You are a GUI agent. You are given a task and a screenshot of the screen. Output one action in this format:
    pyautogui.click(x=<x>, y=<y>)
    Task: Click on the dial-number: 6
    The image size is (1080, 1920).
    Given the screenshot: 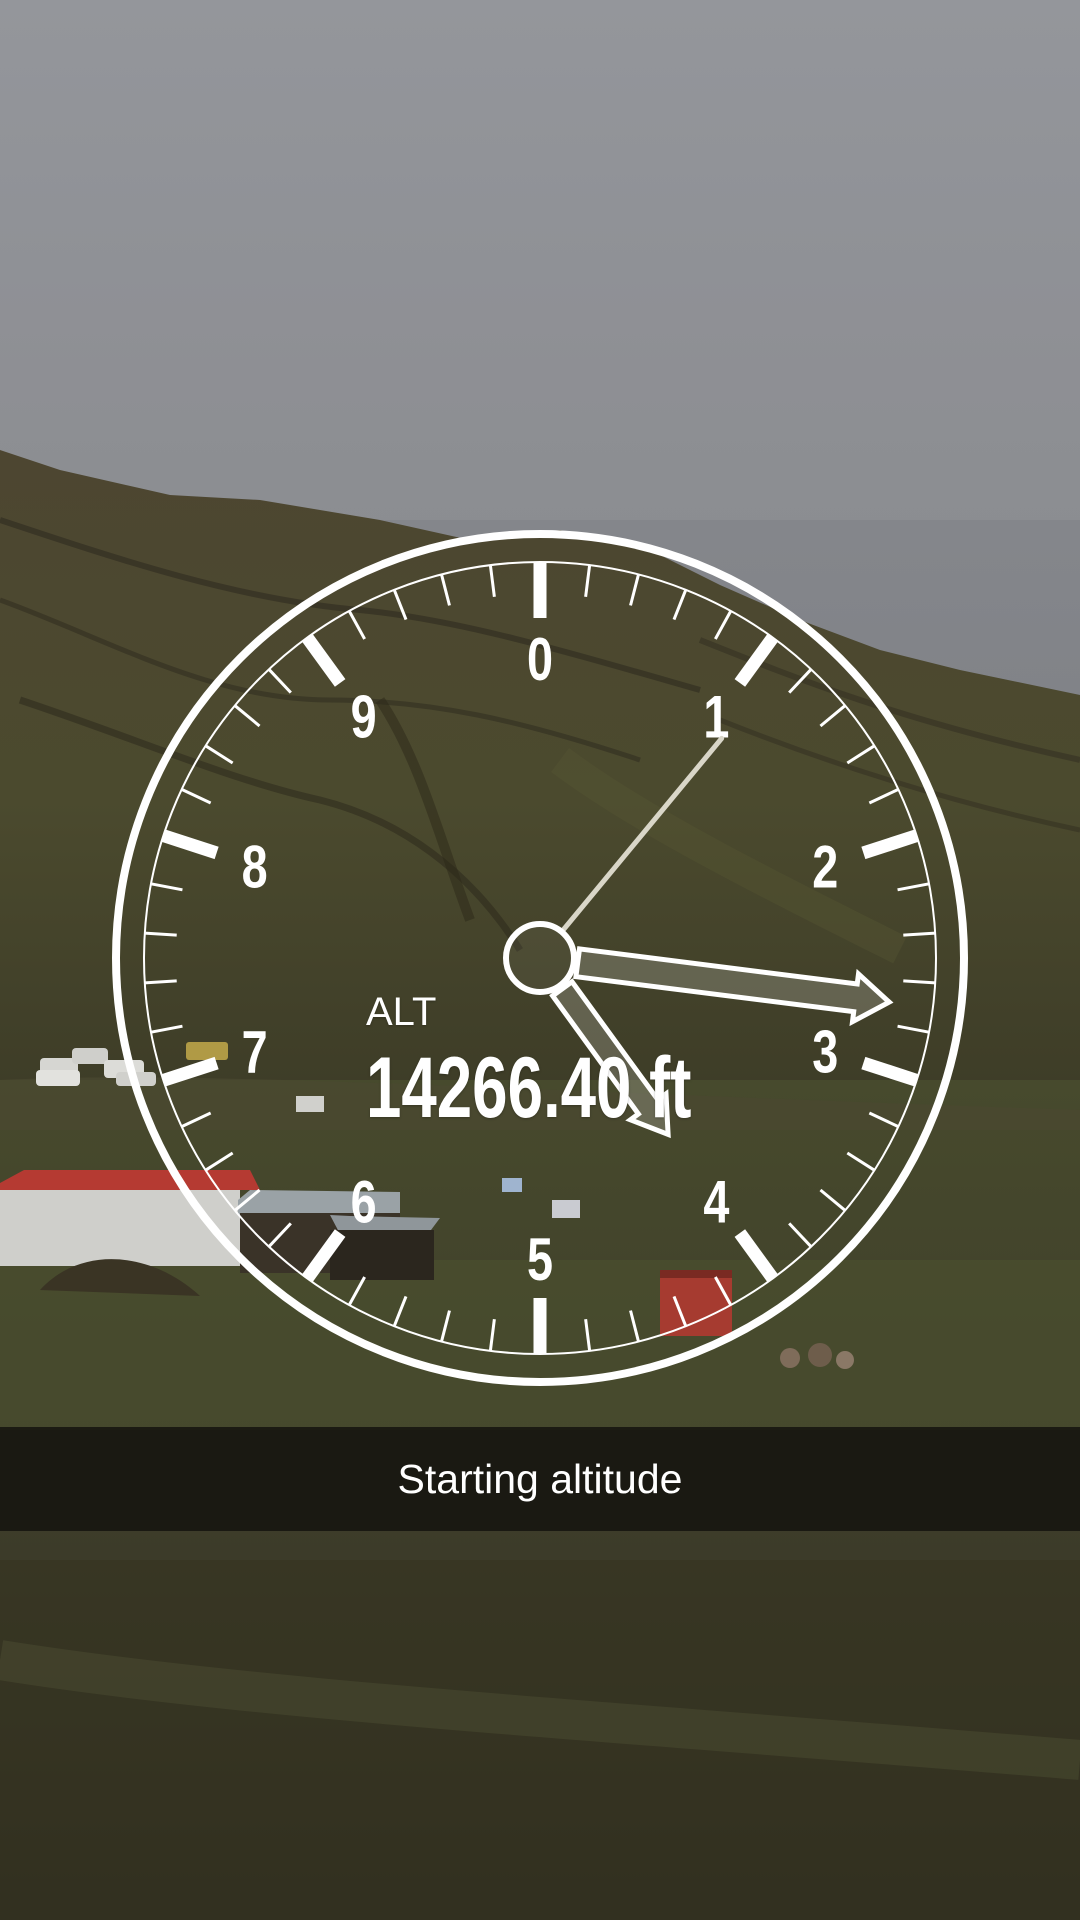 What is the action you would take?
    pyautogui.click(x=364, y=1202)
    